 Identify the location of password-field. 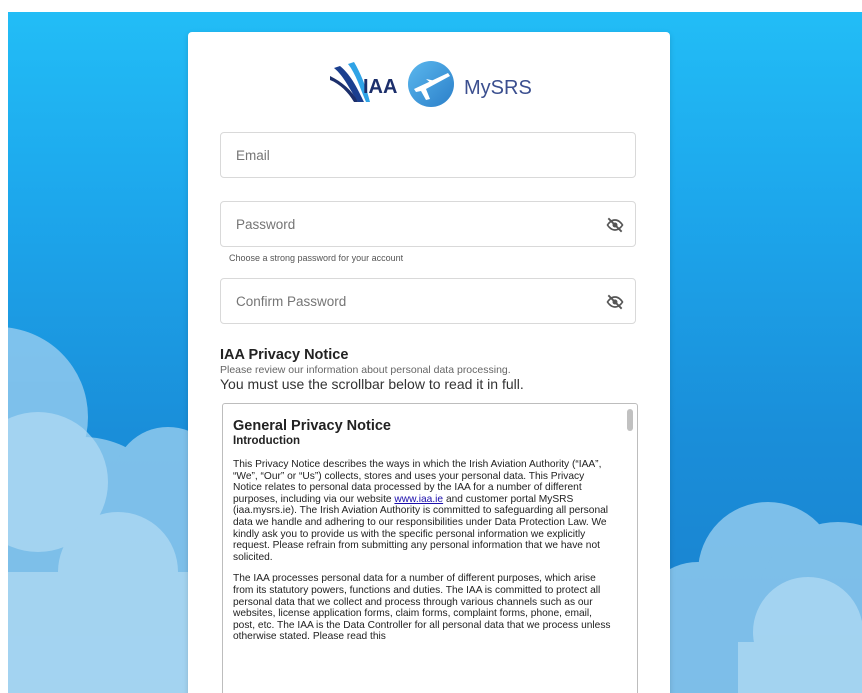
(428, 224).